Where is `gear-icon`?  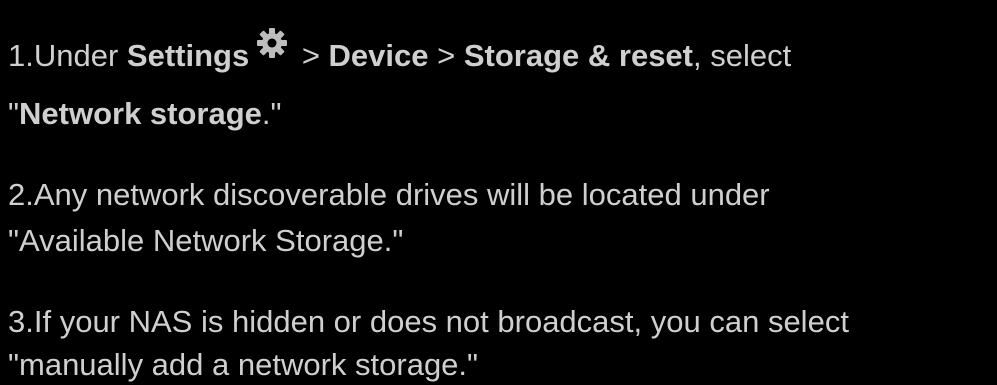
gear-icon is located at coordinates (272, 43).